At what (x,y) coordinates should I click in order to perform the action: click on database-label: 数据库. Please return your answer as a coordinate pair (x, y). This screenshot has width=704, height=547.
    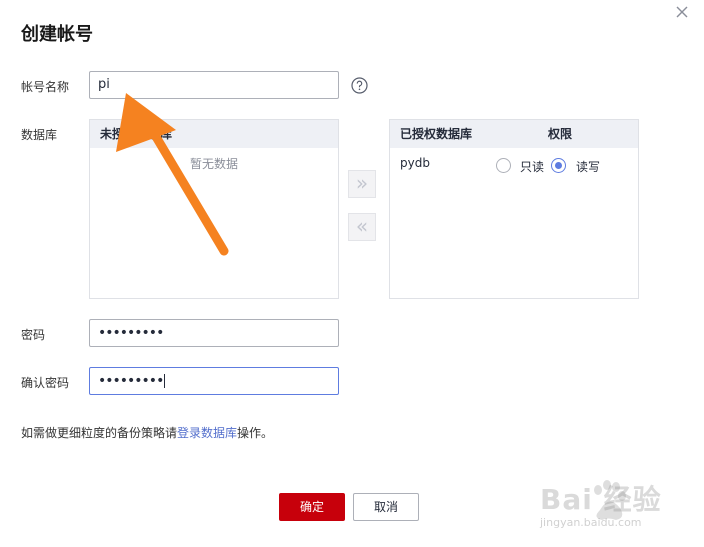
    Looking at the image, I should click on (39, 135).